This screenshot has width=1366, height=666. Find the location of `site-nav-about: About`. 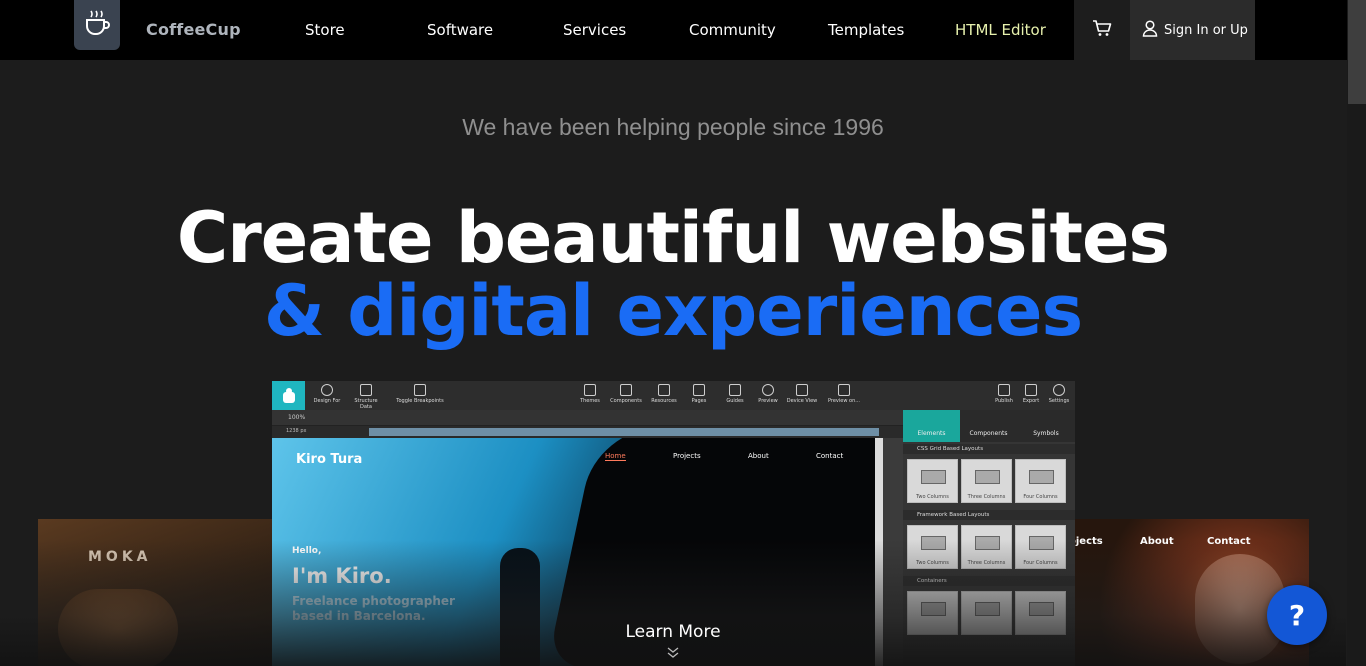

site-nav-about: About is located at coordinates (758, 456).